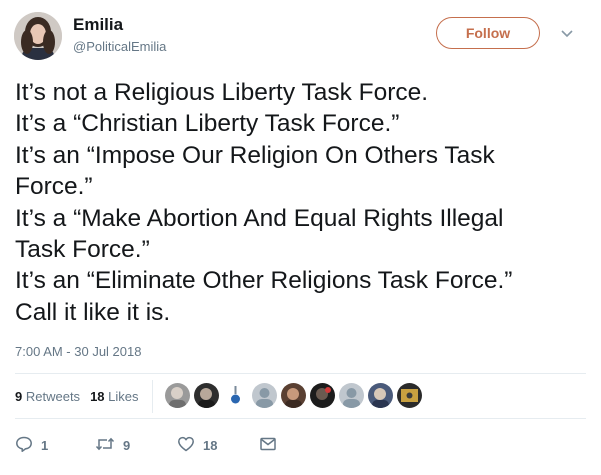  I want to click on like-count: 18, so click(210, 445).